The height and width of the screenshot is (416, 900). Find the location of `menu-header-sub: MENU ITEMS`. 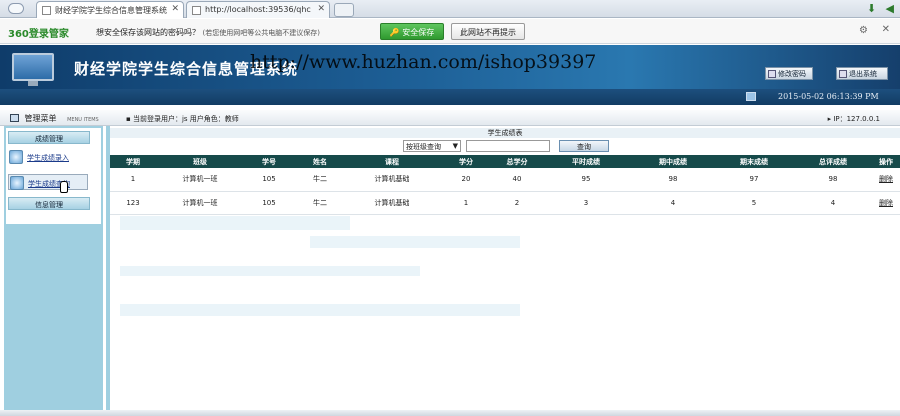

menu-header-sub: MENU ITEMS is located at coordinates (83, 120).